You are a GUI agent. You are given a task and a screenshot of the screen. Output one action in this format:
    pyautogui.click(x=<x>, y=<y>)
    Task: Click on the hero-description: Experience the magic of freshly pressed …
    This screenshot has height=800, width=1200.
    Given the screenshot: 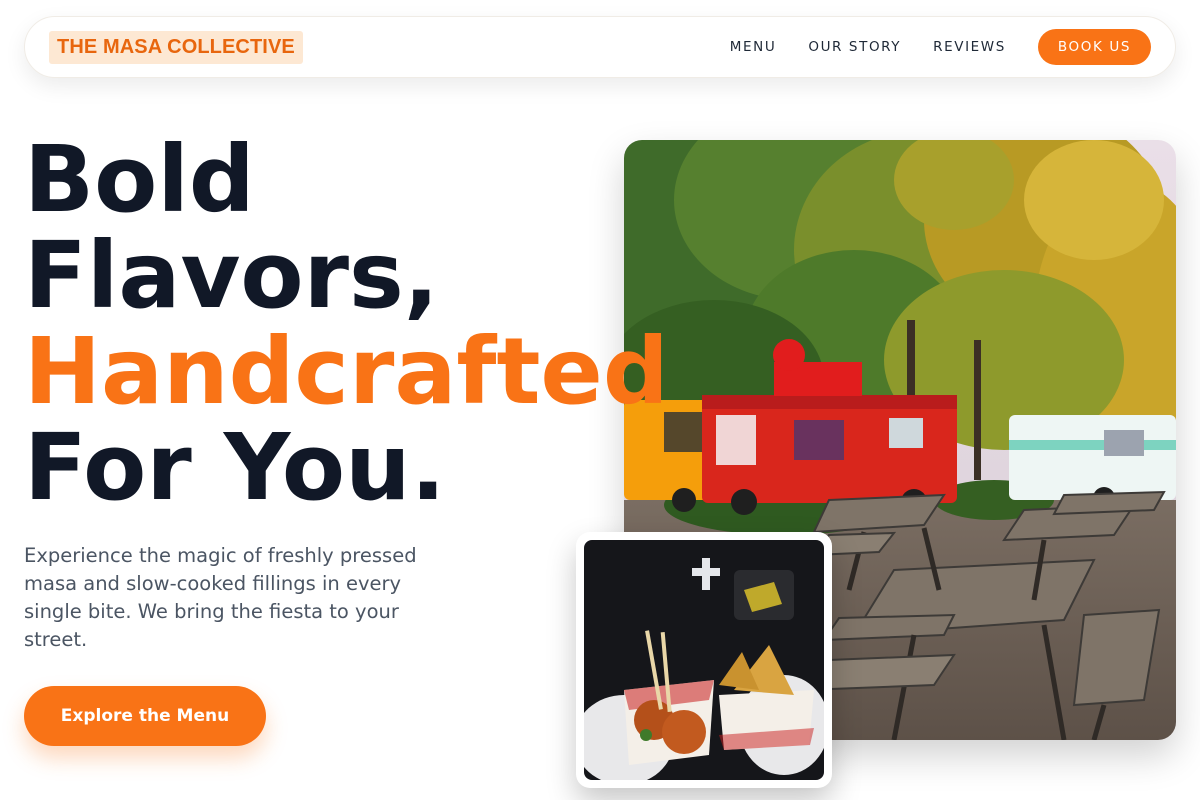 What is the action you would take?
    pyautogui.click(x=220, y=597)
    